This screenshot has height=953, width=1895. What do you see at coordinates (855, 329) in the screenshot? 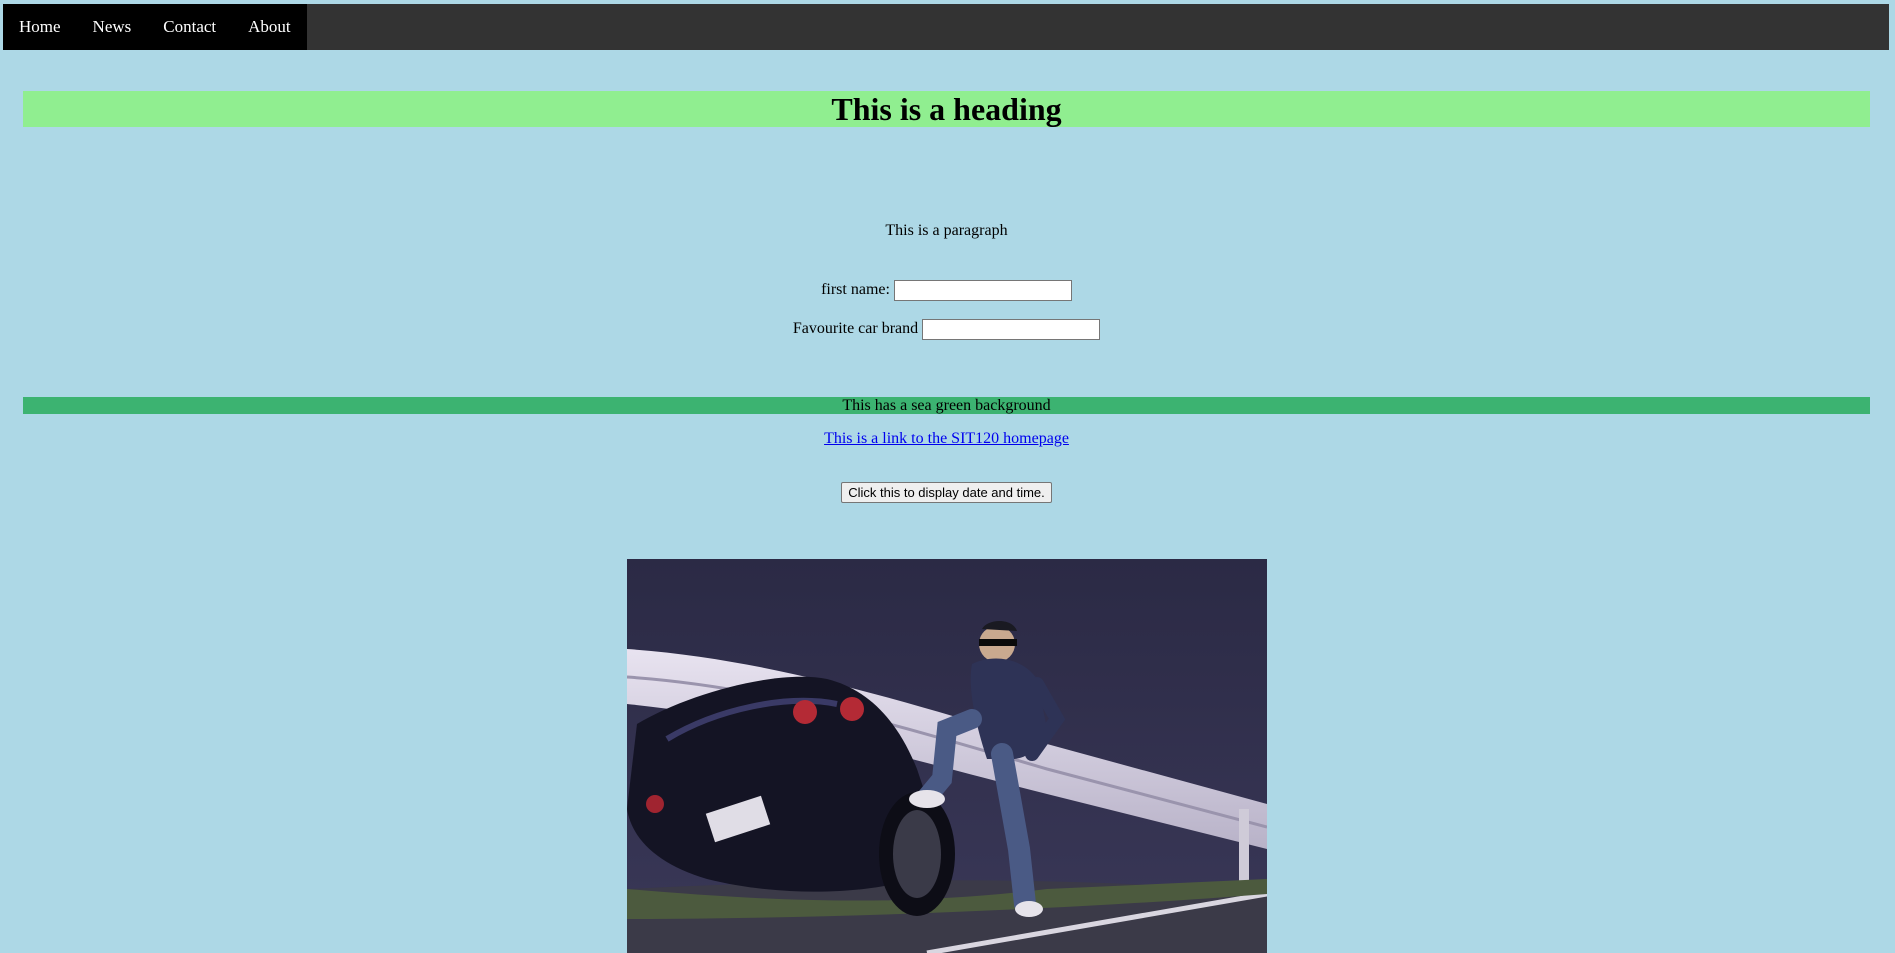
I see `car-brand-label: Favourite car brand` at bounding box center [855, 329].